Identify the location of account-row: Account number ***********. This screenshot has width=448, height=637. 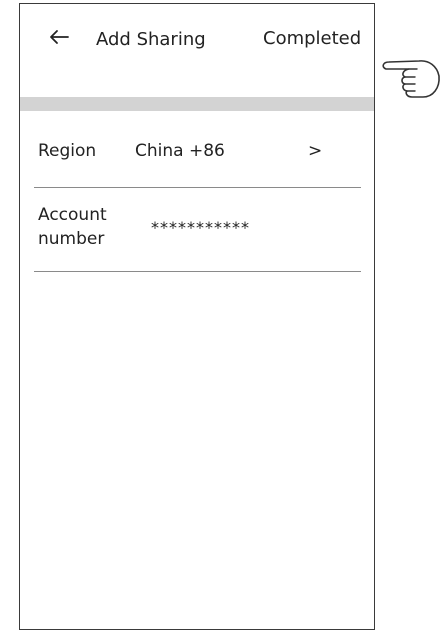
(197, 230).